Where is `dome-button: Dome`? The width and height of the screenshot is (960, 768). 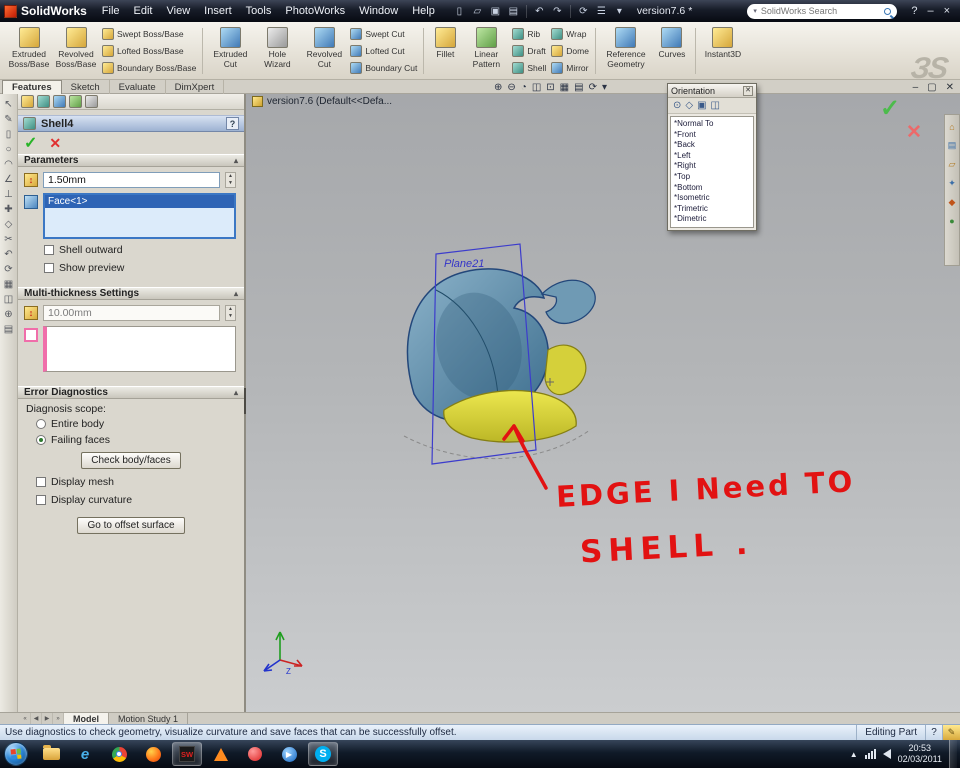
dome-button: Dome is located at coordinates (570, 50).